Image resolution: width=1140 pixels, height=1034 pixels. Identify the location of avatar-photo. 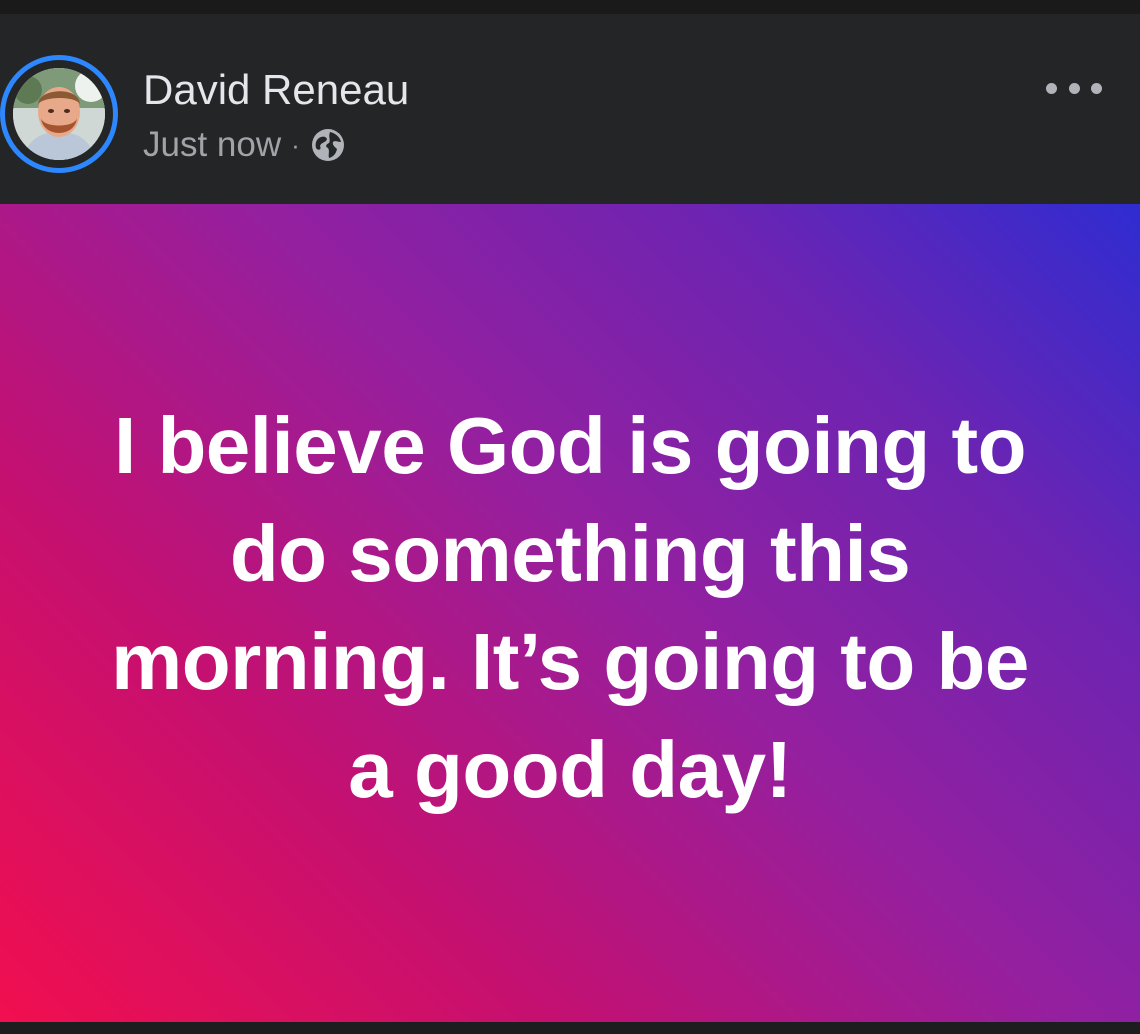
(59, 114).